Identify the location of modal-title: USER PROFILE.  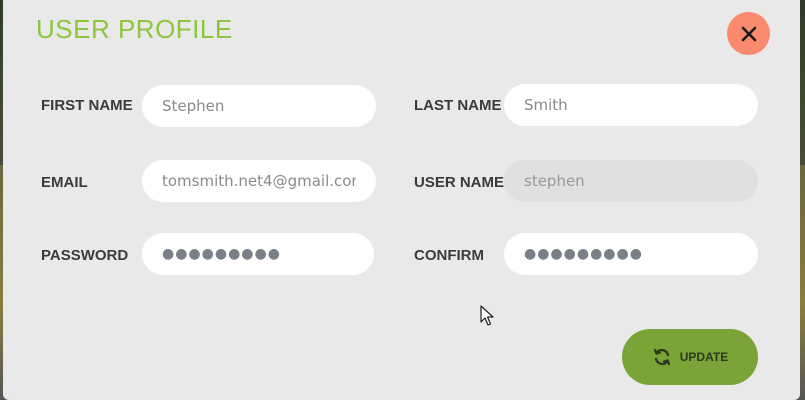
(134, 29).